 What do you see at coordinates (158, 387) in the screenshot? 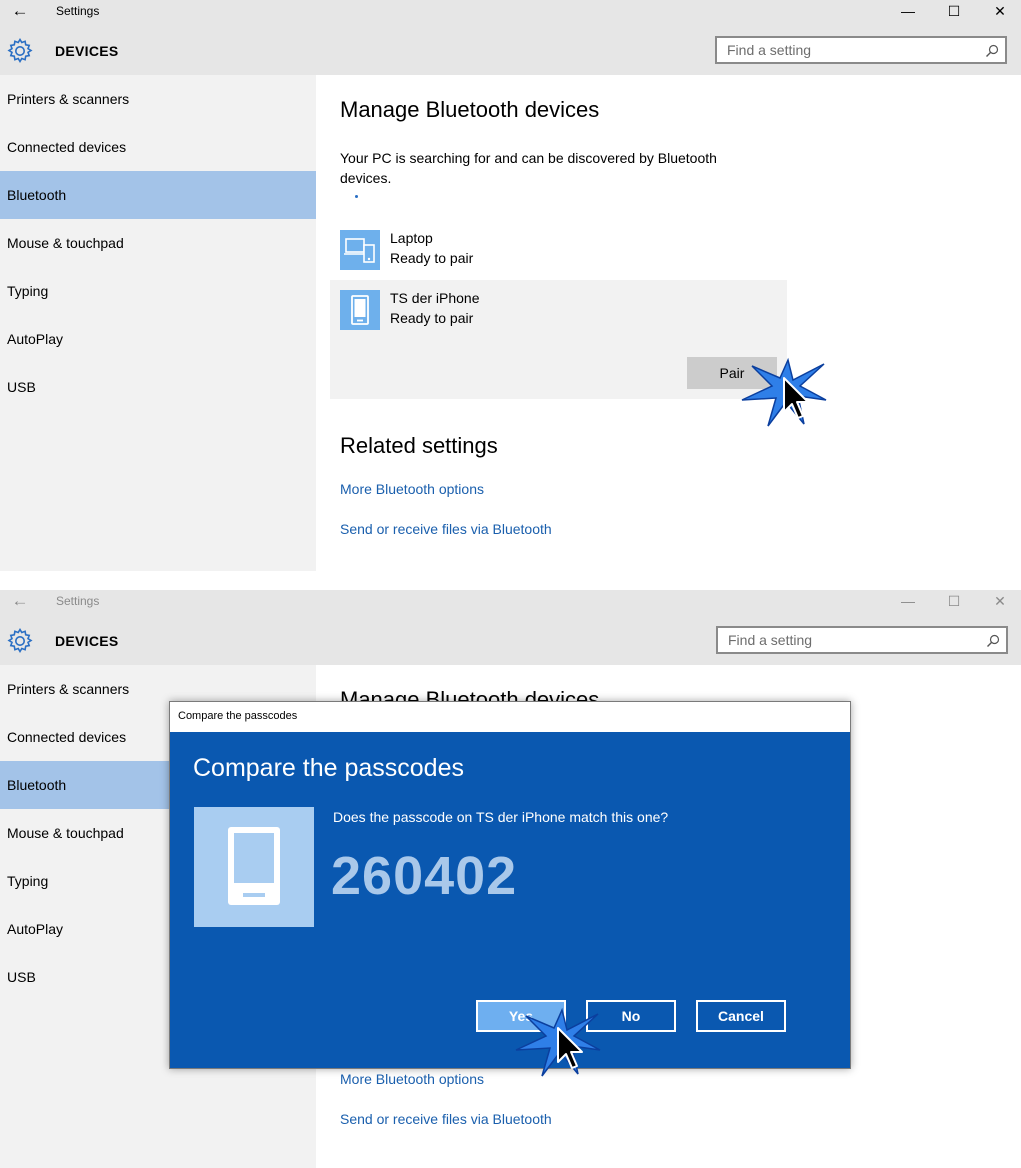
I see `sidebar-item-usb: USB` at bounding box center [158, 387].